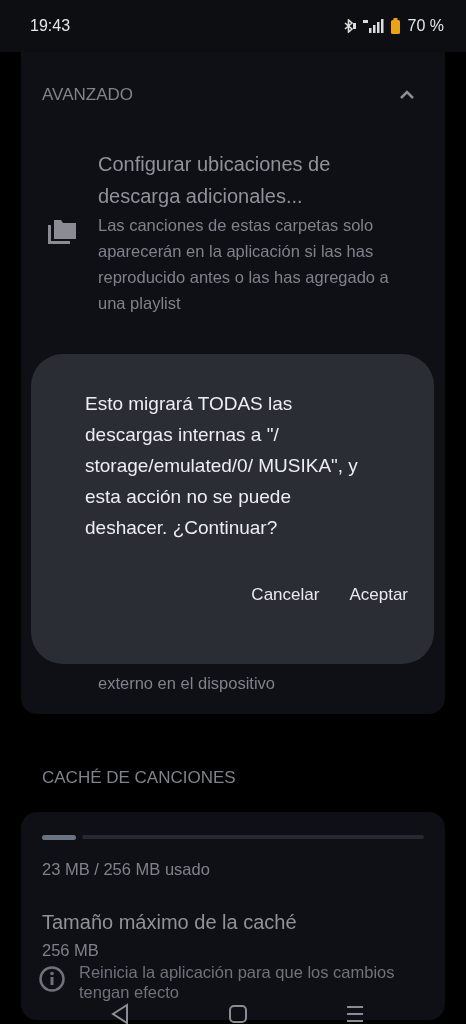 The image size is (466, 1024). What do you see at coordinates (425, 26) in the screenshot?
I see `battery-percentage: 70 %` at bounding box center [425, 26].